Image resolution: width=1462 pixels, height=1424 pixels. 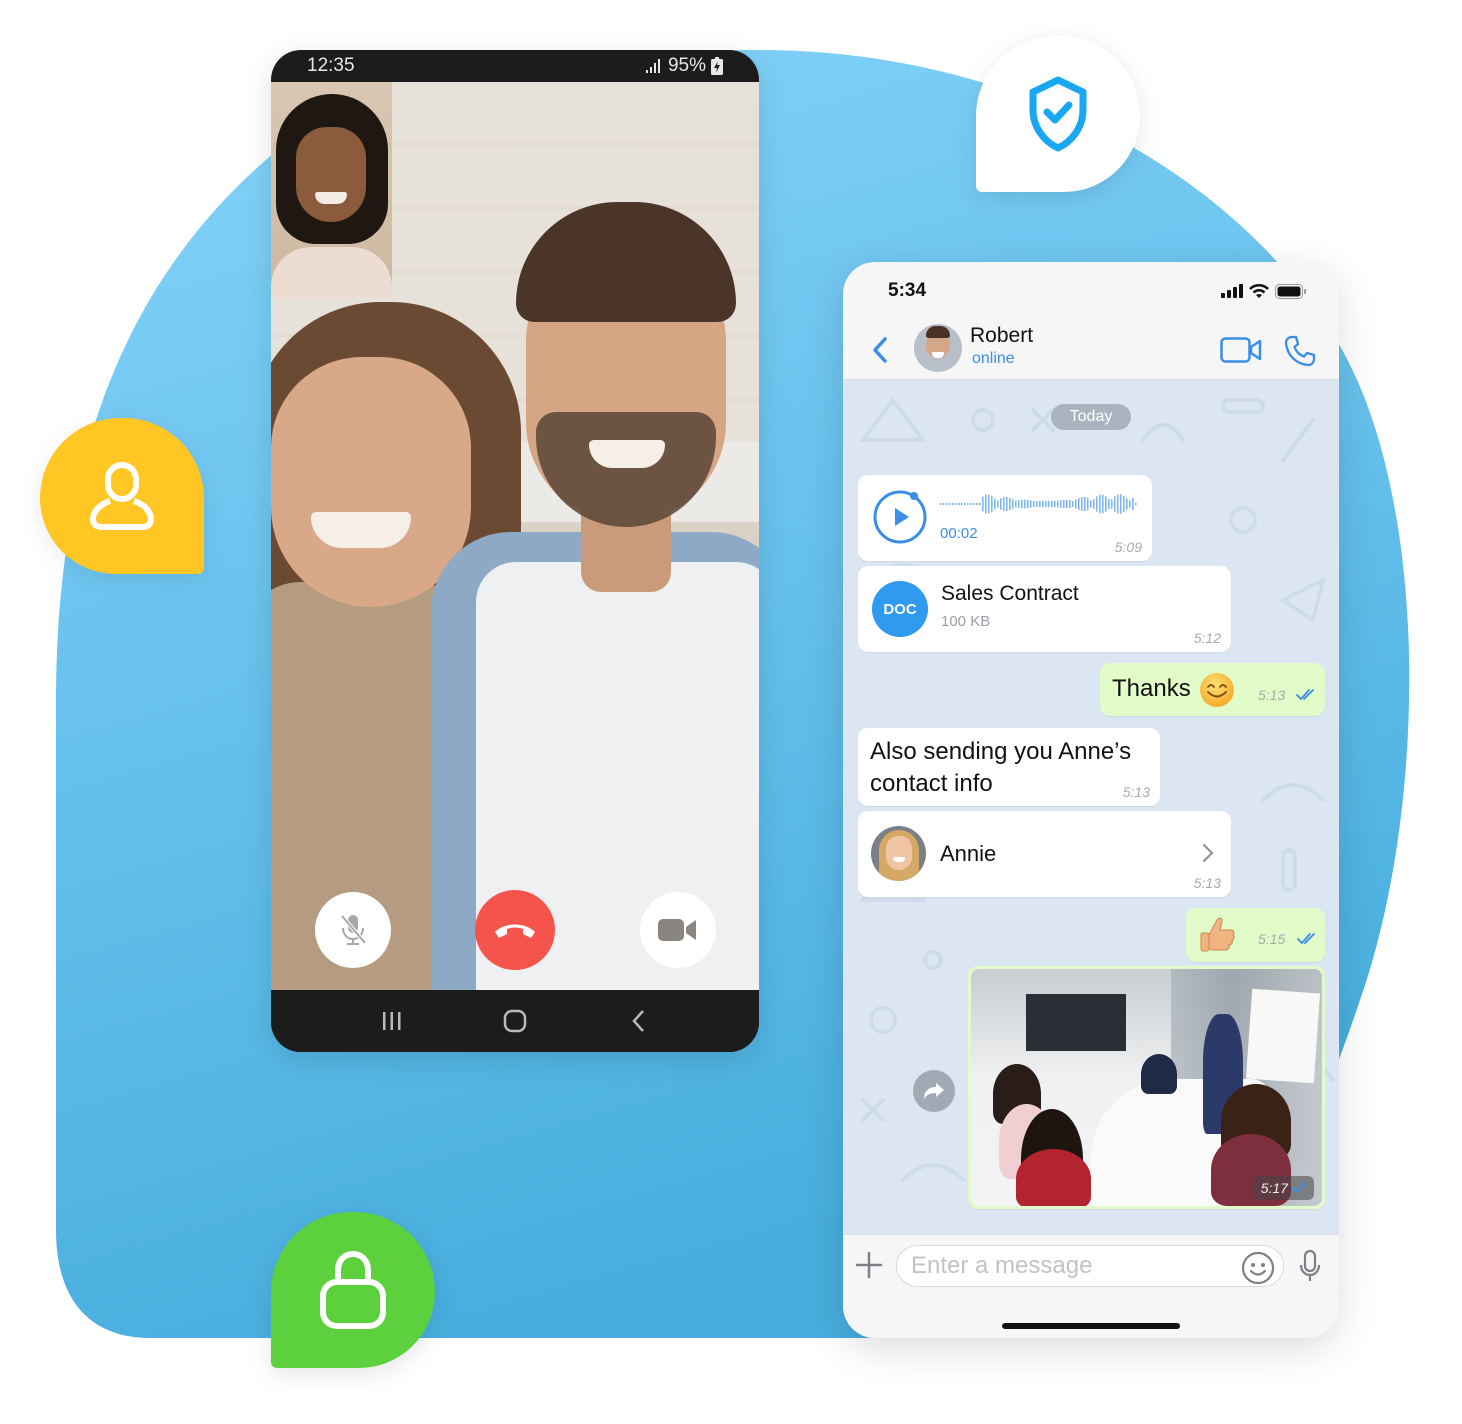 What do you see at coordinates (968, 853) in the screenshot?
I see `shared-contact-name: Annie` at bounding box center [968, 853].